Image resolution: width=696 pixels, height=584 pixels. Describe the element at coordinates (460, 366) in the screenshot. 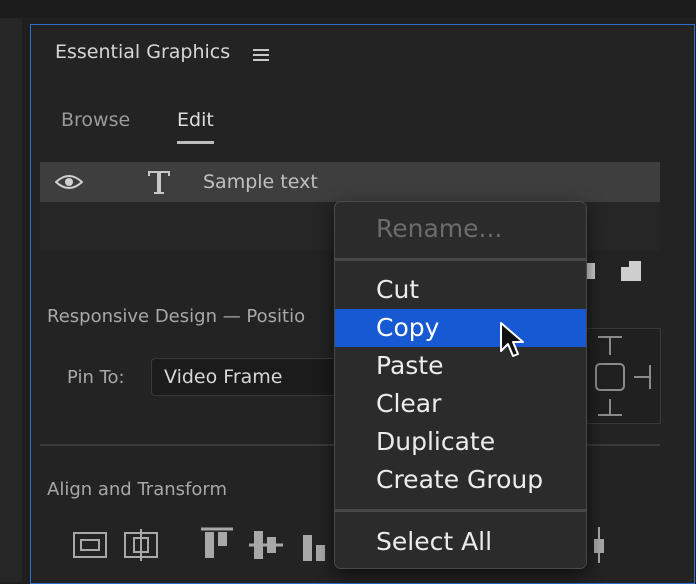

I see `menu-item-paste: Paste` at that location.